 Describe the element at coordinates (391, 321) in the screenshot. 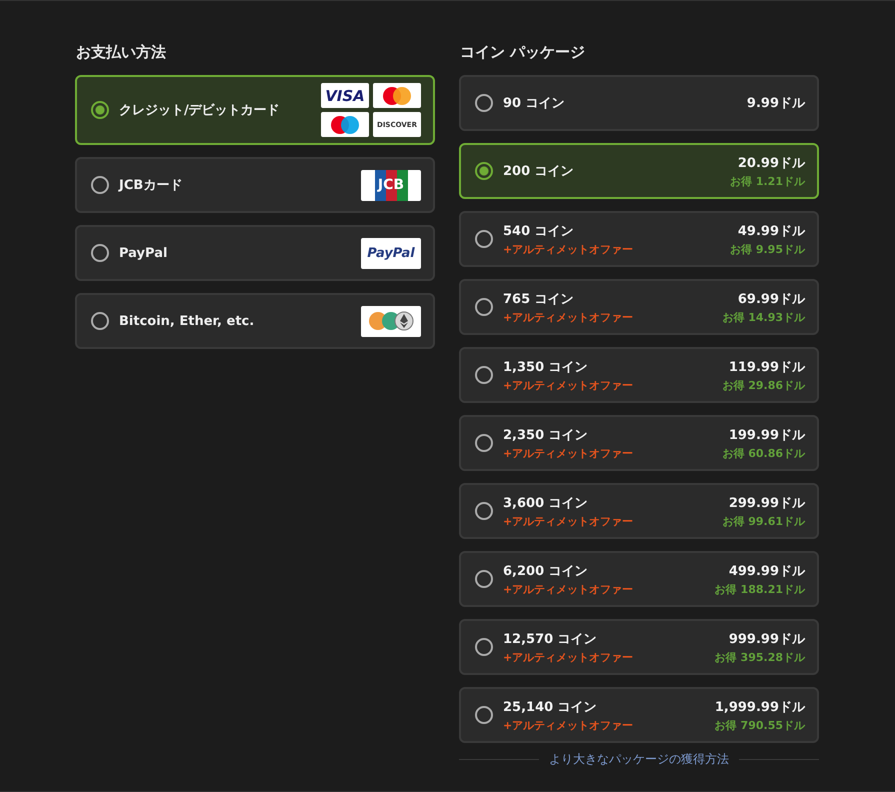

I see `coins-logo-icon` at that location.